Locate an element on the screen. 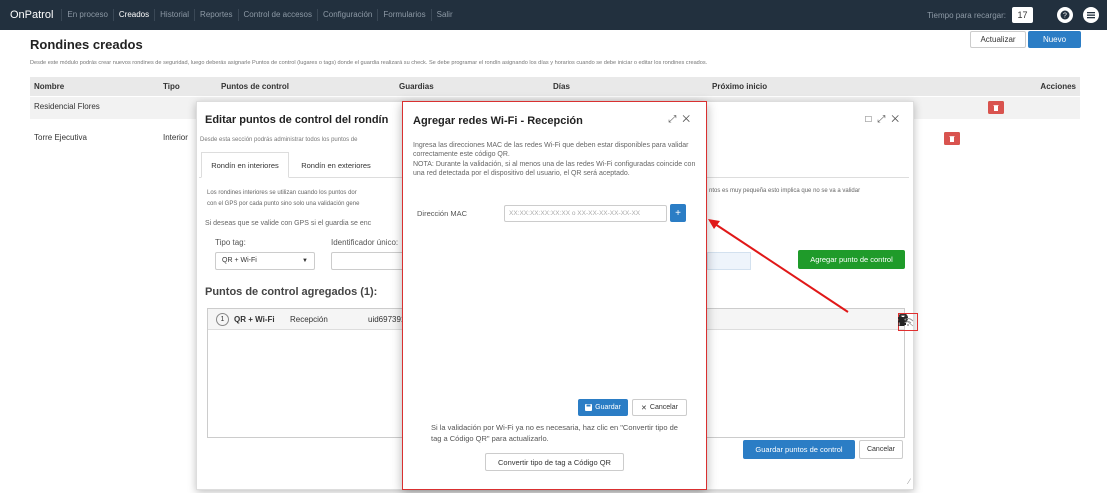 Image resolution: width=1107 pixels, height=493 pixels. nav-en-proceso: En proceso is located at coordinates (86, 15).